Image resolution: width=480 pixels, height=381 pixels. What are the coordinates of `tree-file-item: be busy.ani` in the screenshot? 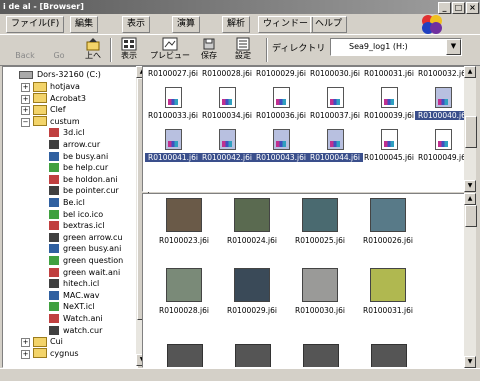 It's located at (78, 156).